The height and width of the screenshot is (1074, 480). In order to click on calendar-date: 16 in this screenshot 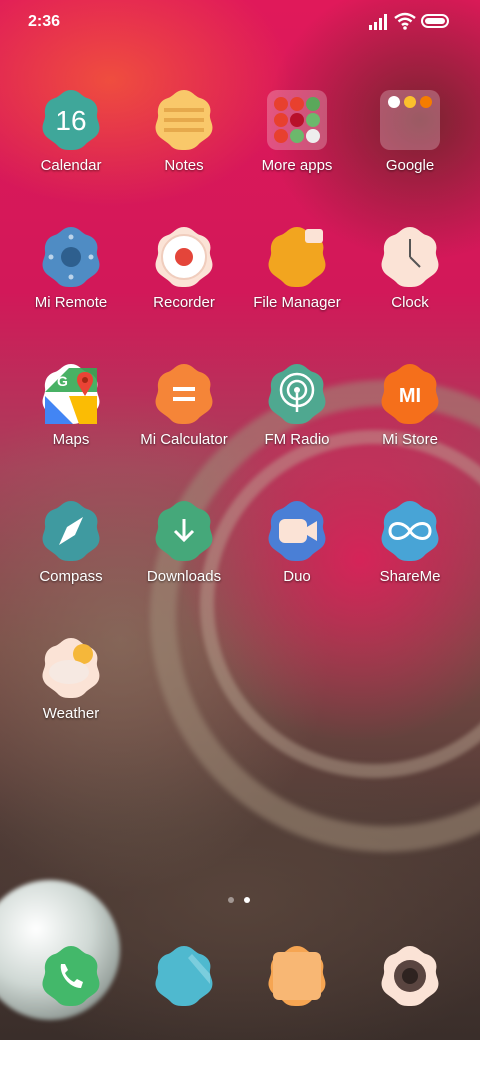, I will do `click(70, 120)`.